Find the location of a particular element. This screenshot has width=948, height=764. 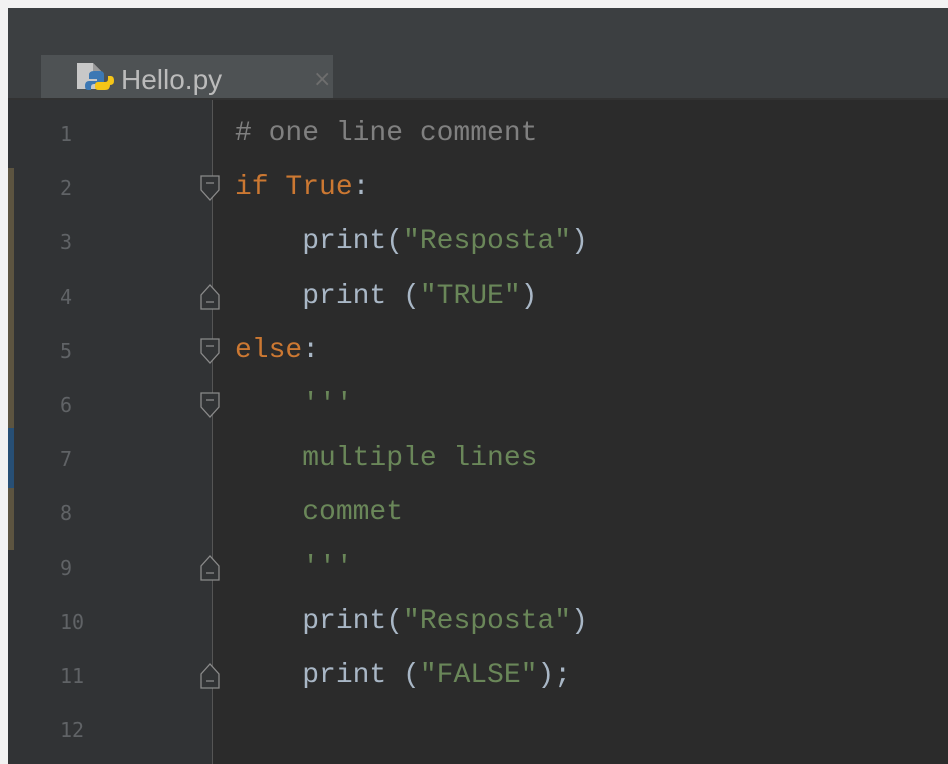

code-line: # one line comment is located at coordinates (386, 134).